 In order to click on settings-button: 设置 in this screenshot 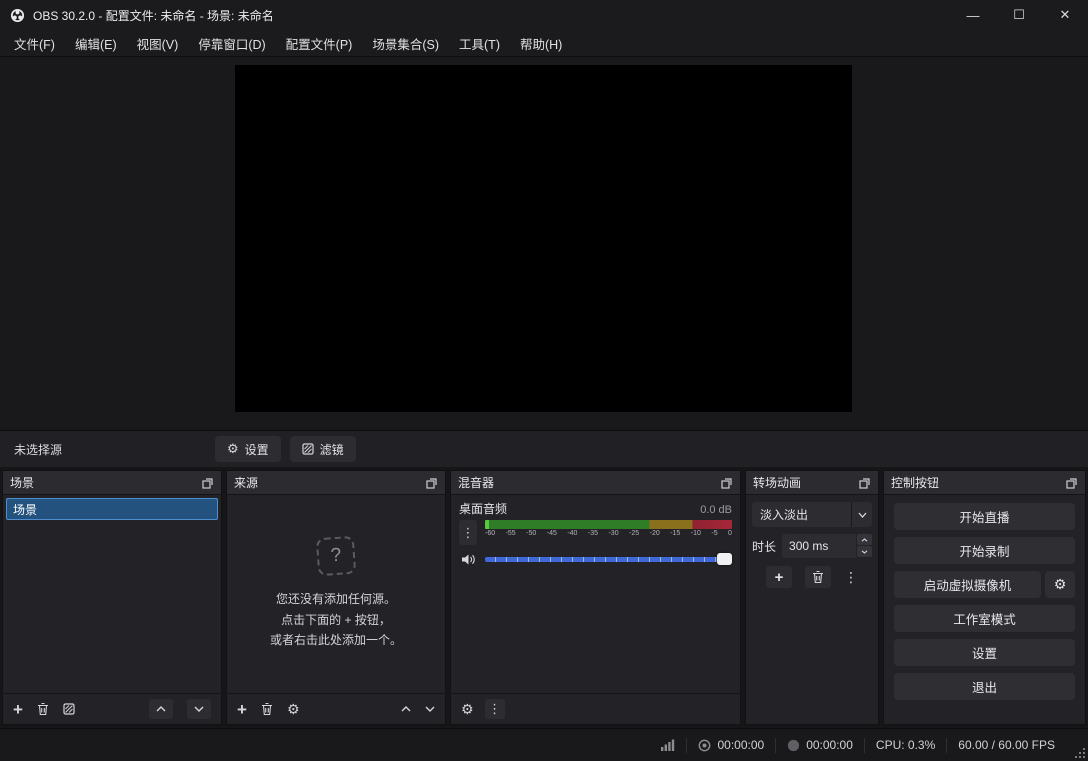, I will do `click(984, 652)`.